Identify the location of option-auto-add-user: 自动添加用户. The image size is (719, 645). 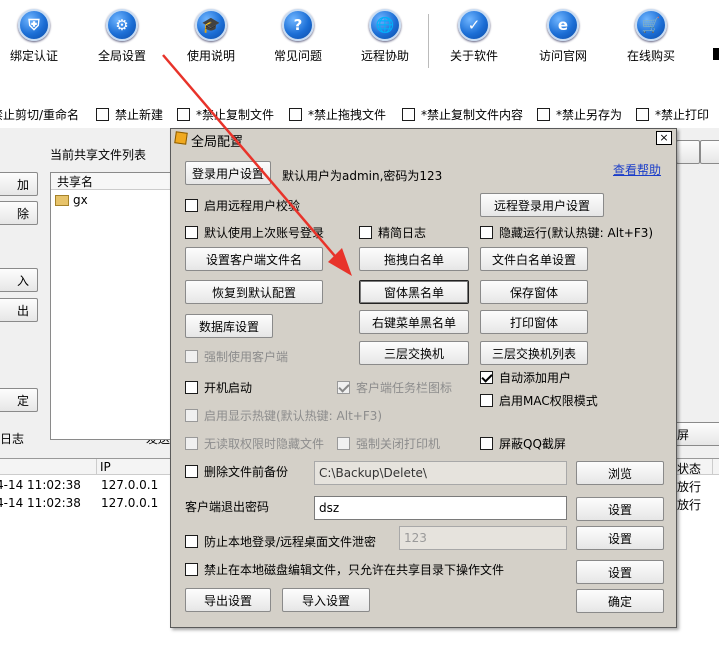
(525, 377).